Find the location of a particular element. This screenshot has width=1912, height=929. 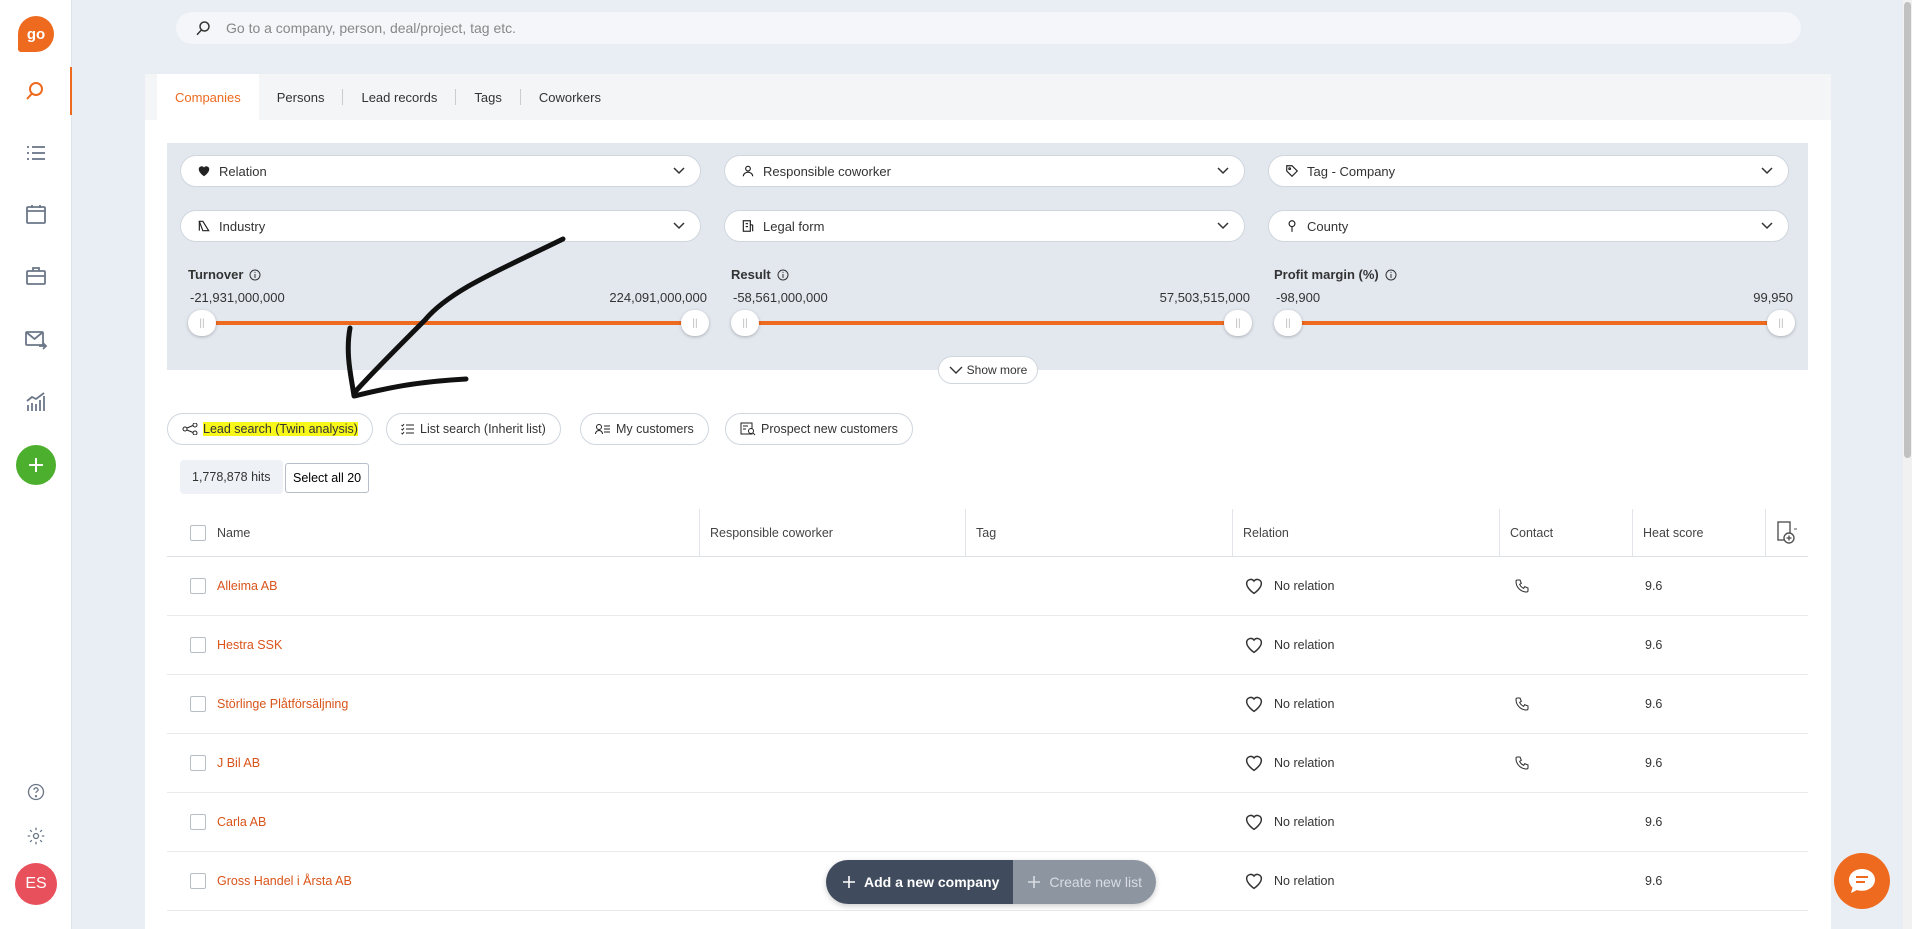

sidebar-calendar-icon is located at coordinates (36, 214).